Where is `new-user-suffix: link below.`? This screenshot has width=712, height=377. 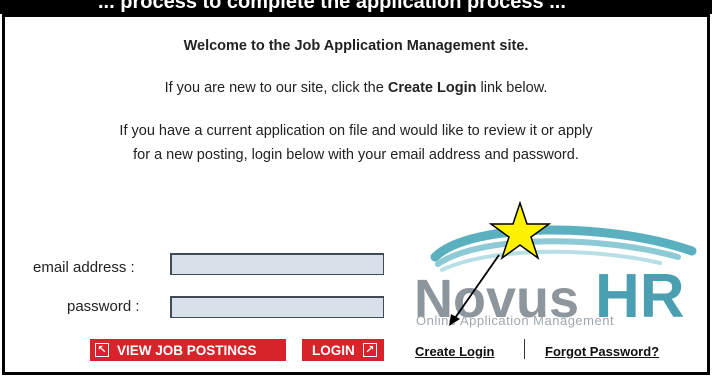
new-user-suffix: link below. is located at coordinates (512, 88).